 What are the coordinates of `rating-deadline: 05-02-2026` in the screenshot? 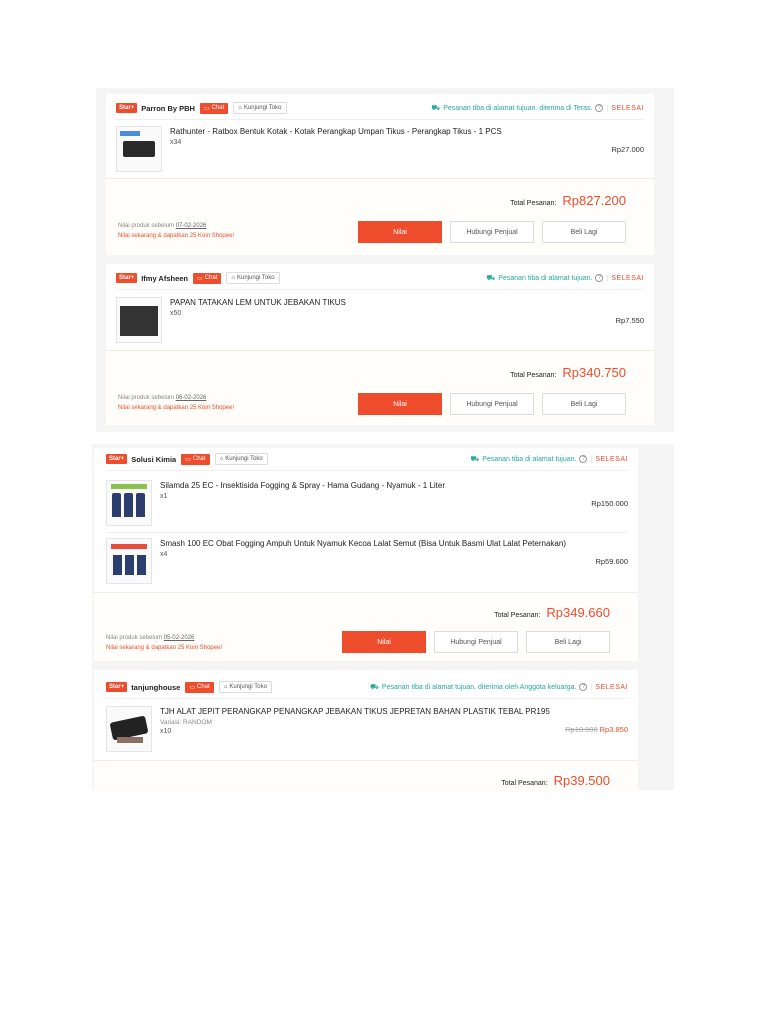 It's located at (179, 638).